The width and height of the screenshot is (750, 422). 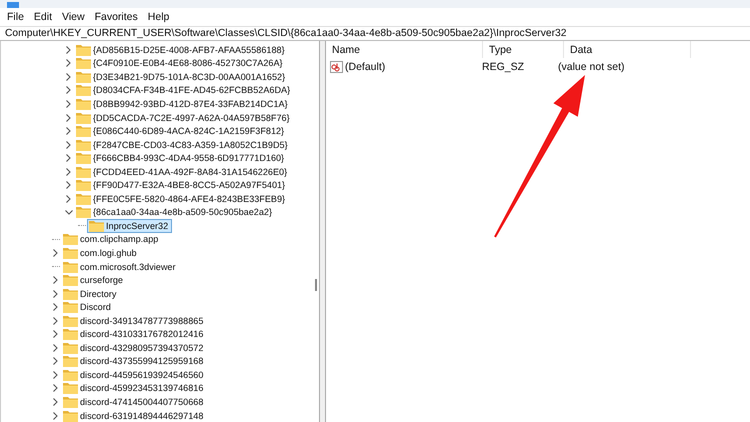 I want to click on scrollbar-thumb, so click(x=316, y=285).